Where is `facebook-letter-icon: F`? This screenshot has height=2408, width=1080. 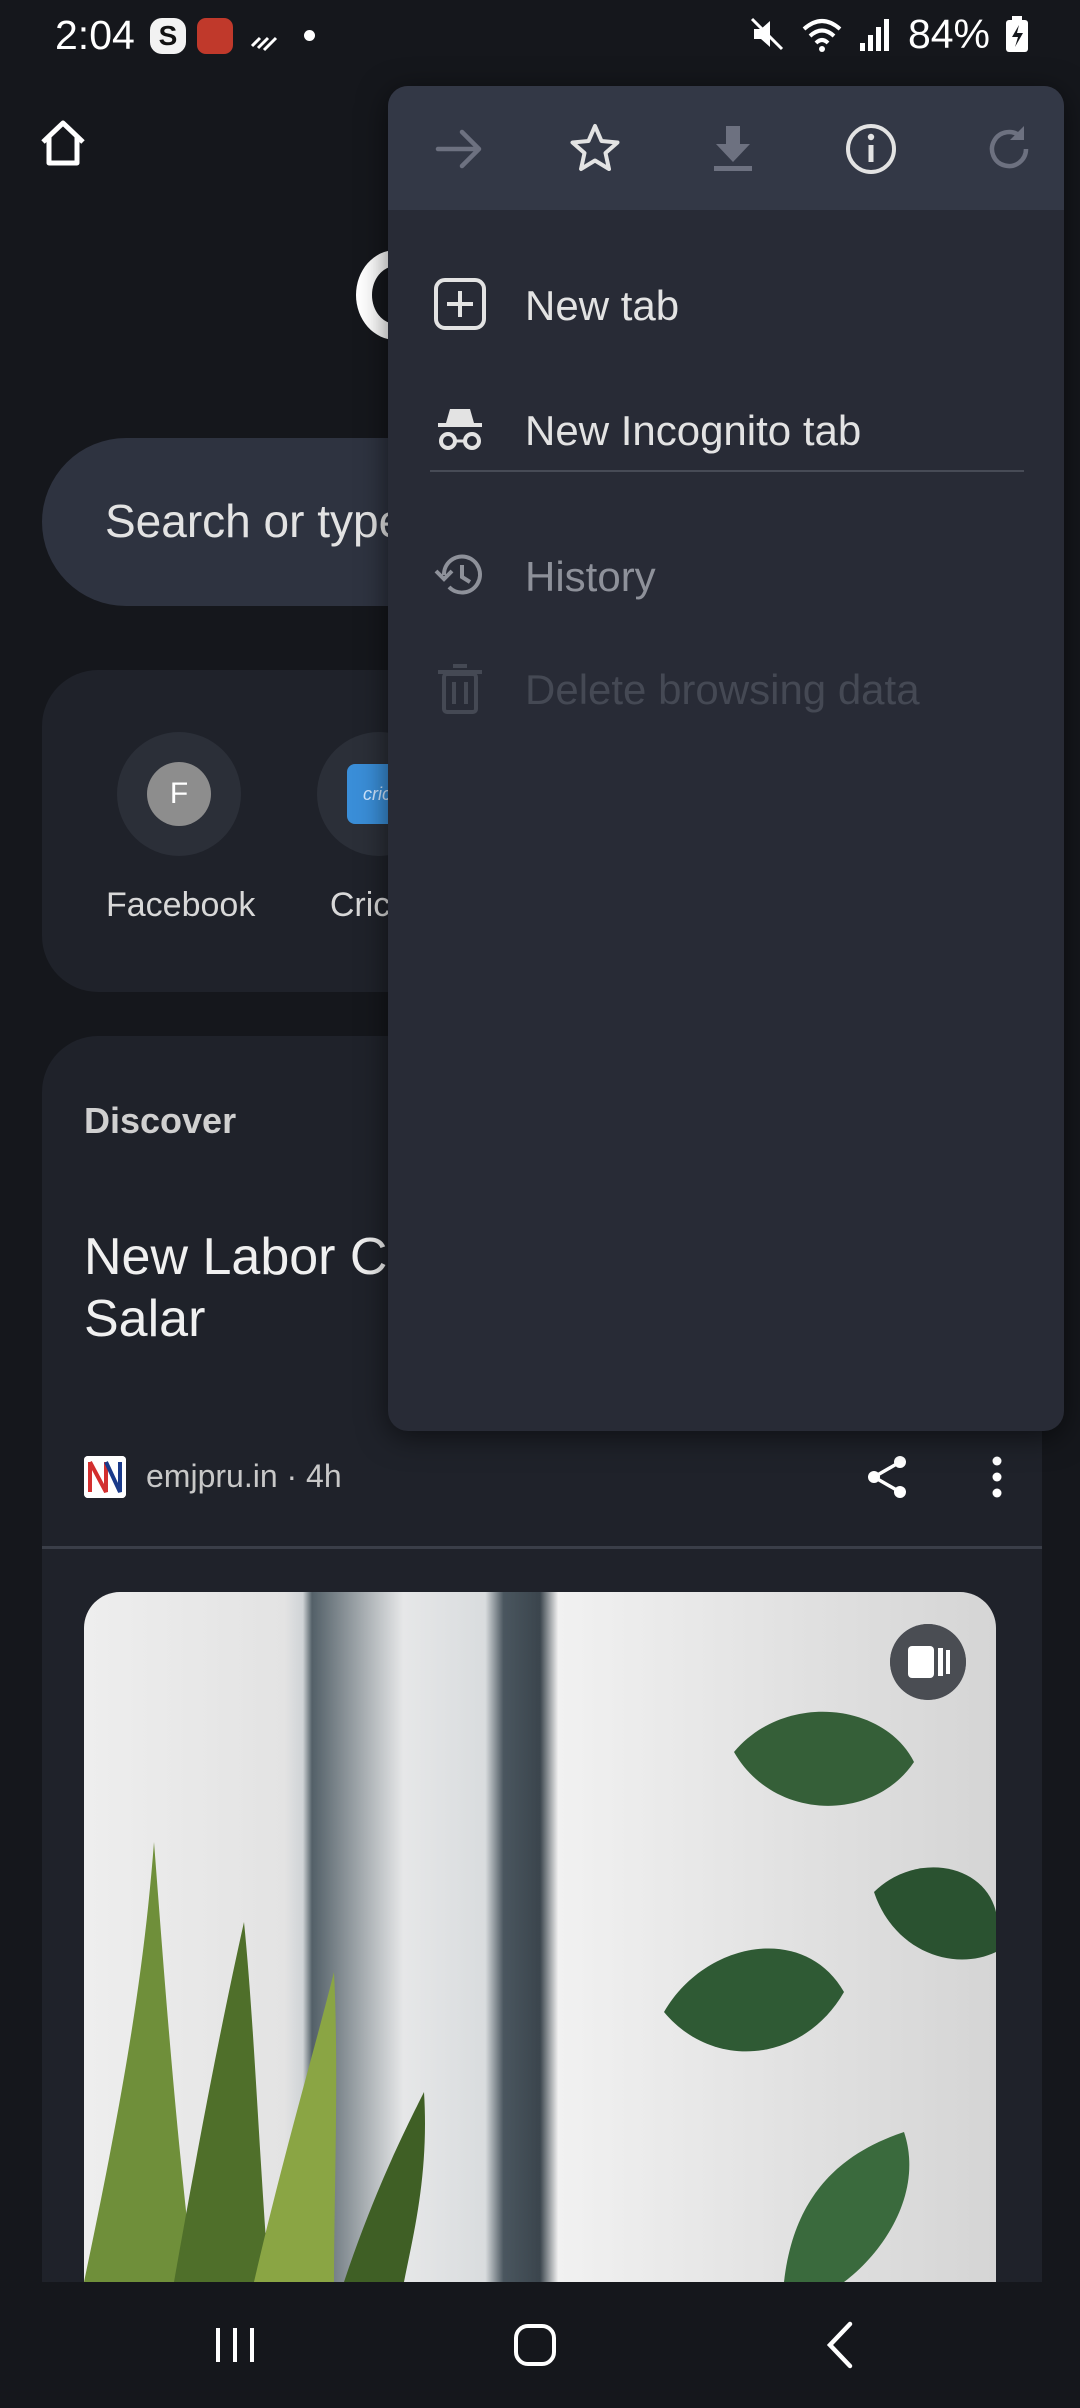
facebook-letter-icon: F is located at coordinates (179, 794).